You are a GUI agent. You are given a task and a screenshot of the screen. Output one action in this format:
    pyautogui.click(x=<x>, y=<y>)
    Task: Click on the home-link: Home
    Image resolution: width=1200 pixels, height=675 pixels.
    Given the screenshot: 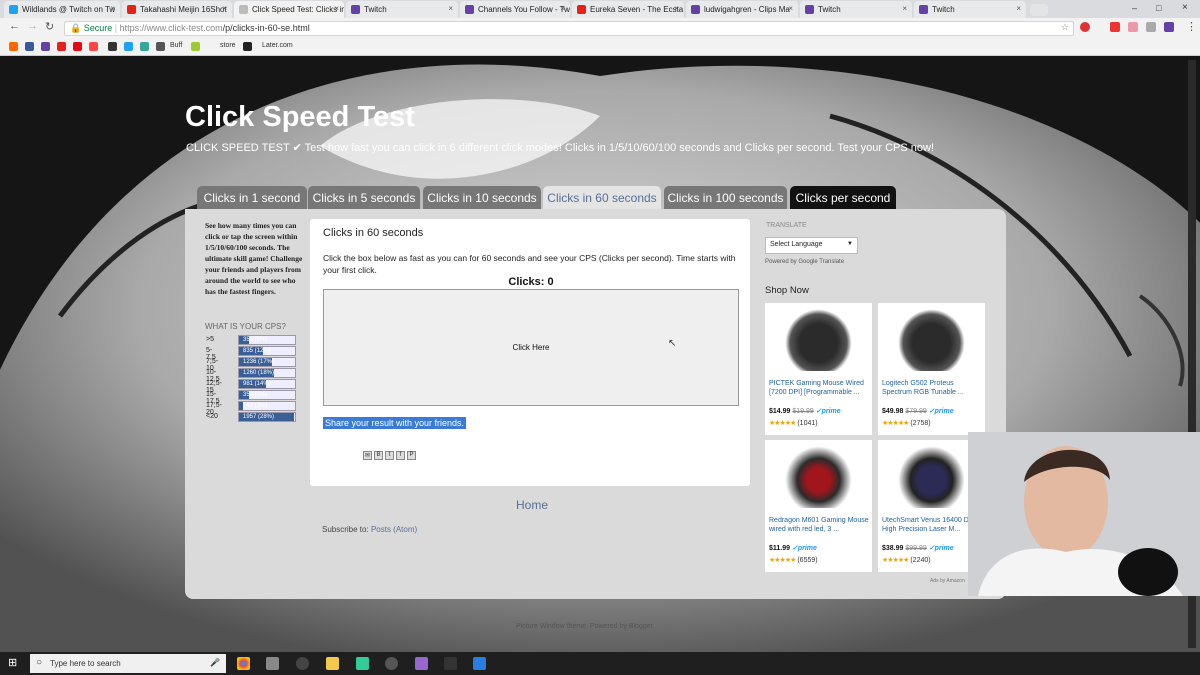 What is the action you would take?
    pyautogui.click(x=532, y=505)
    